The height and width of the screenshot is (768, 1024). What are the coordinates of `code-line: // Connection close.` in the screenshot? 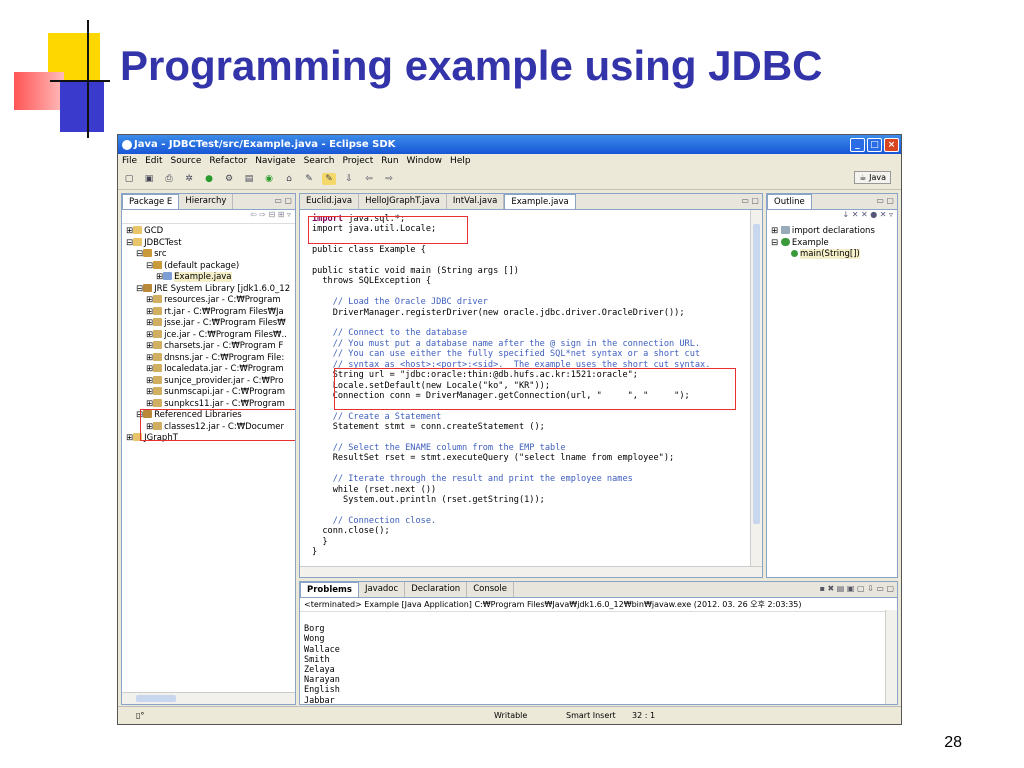 It's located at (384, 520).